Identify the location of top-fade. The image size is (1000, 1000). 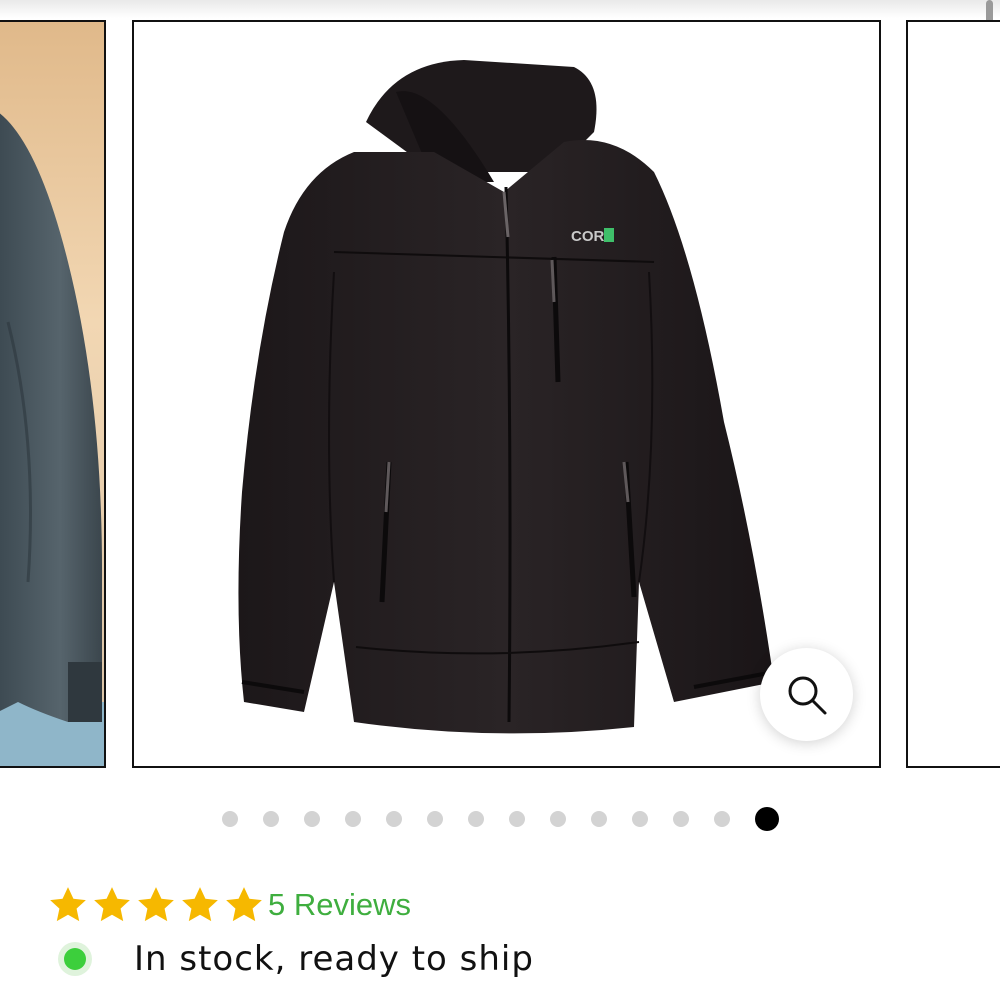
(500, 9).